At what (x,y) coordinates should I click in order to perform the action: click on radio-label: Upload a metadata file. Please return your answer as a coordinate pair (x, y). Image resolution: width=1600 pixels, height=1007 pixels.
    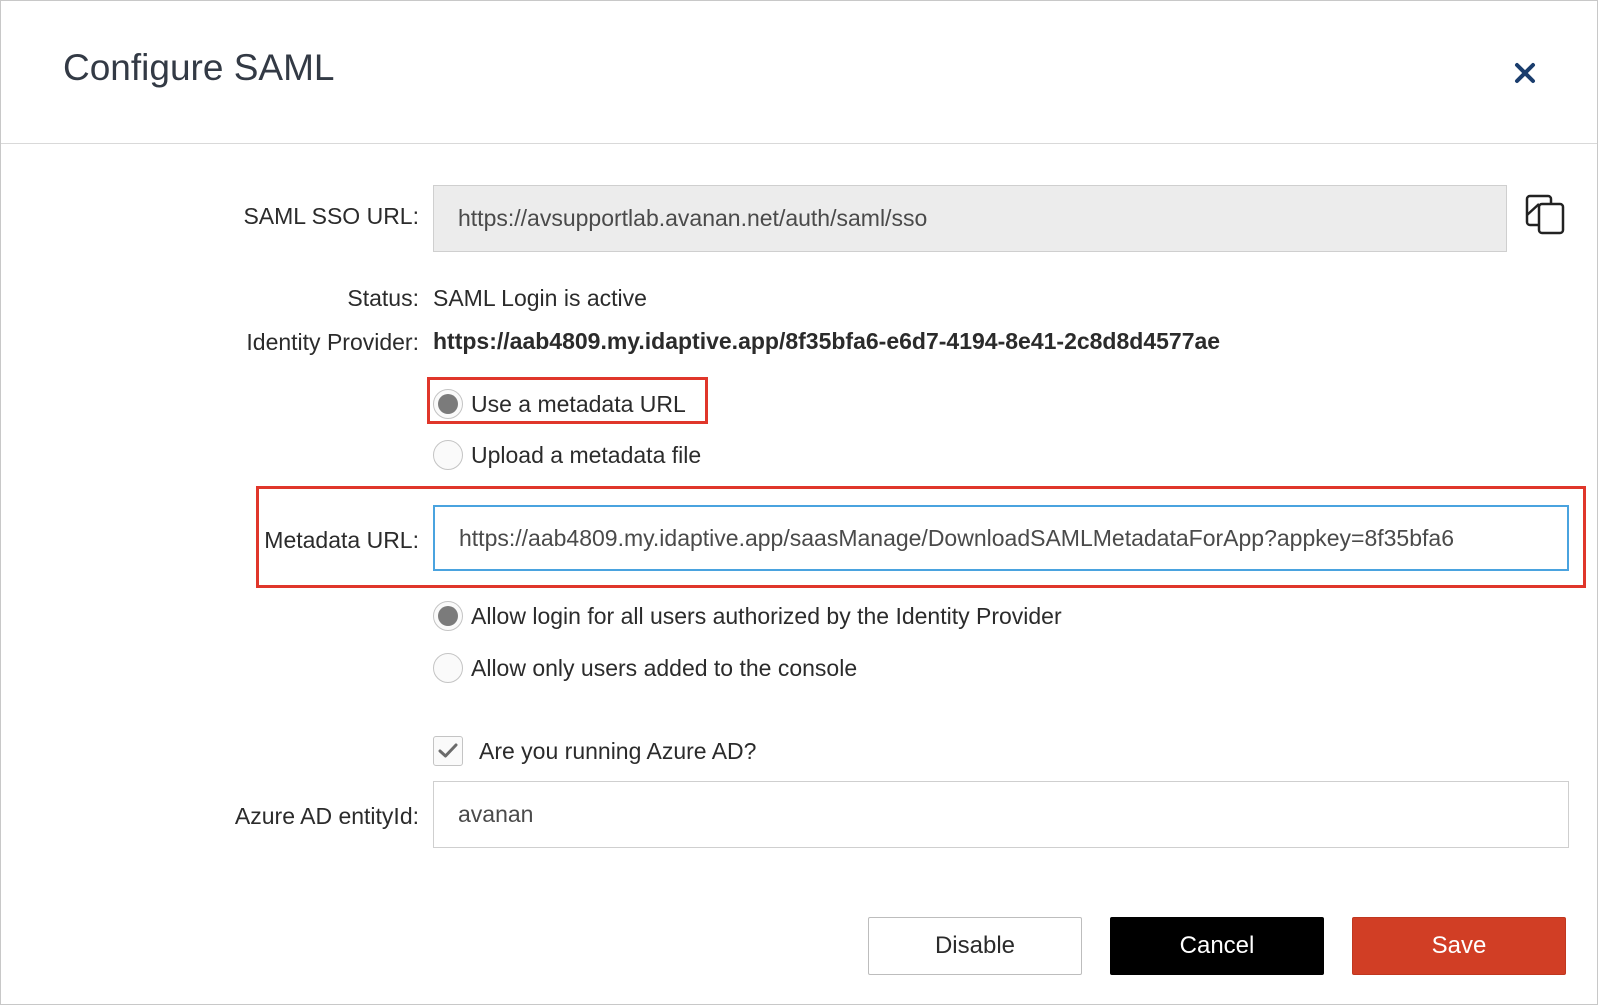
    Looking at the image, I should click on (586, 454).